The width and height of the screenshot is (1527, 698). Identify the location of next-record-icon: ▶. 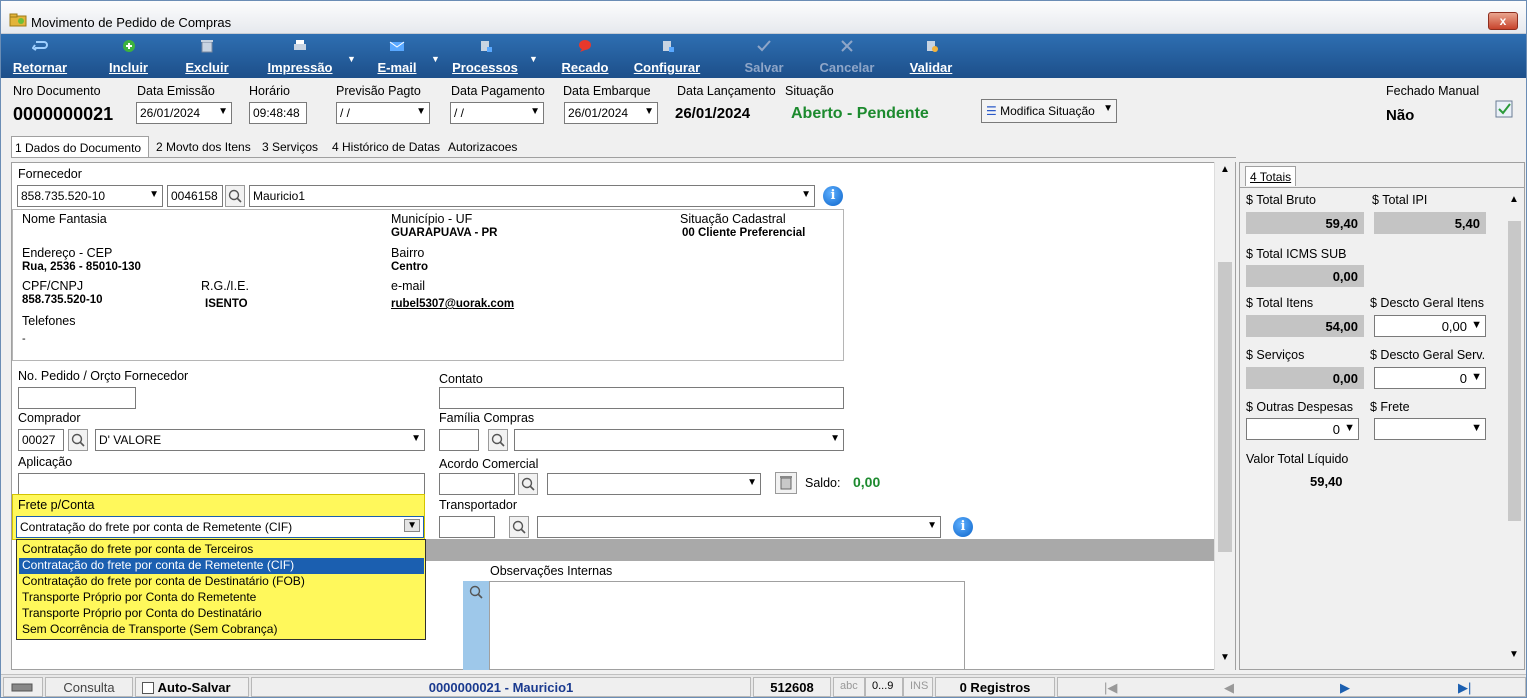
(1345, 688).